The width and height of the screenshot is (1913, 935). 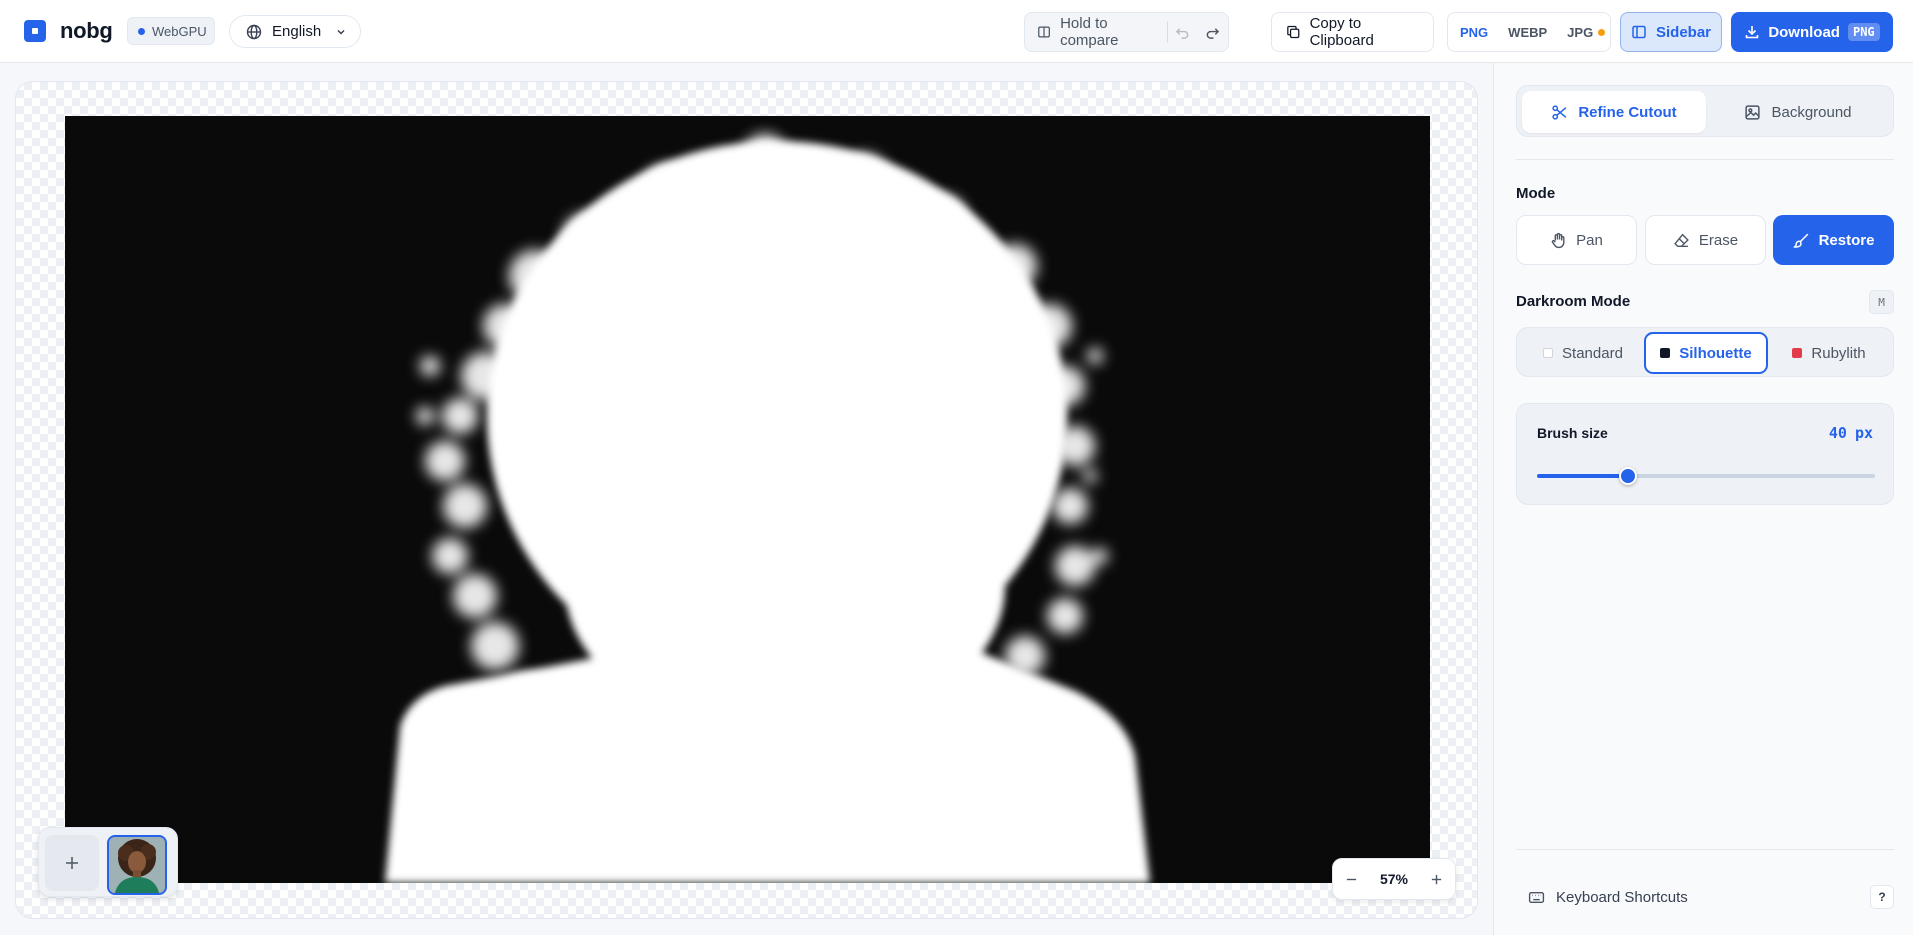 I want to click on darkroom-silhouette-label: Silhouette, so click(x=1715, y=353).